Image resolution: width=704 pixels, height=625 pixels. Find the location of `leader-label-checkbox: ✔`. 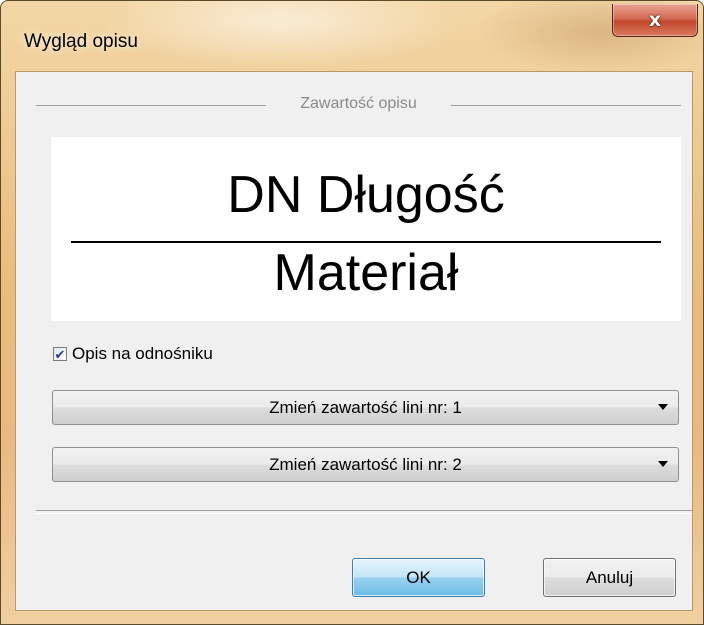

leader-label-checkbox: ✔ is located at coordinates (60, 354).